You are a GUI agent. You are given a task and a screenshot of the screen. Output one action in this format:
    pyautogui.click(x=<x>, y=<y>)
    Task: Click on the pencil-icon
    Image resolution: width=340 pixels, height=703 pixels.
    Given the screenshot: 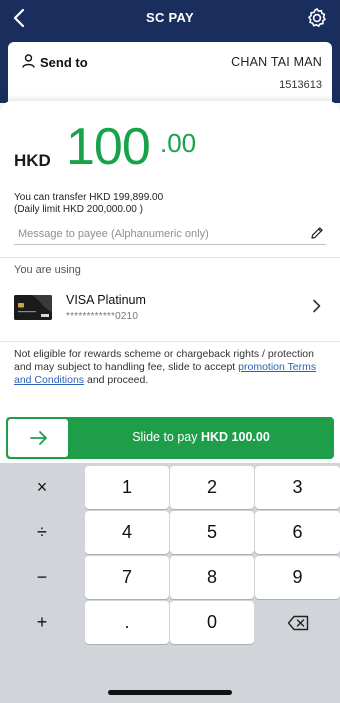 What is the action you would take?
    pyautogui.click(x=317, y=233)
    